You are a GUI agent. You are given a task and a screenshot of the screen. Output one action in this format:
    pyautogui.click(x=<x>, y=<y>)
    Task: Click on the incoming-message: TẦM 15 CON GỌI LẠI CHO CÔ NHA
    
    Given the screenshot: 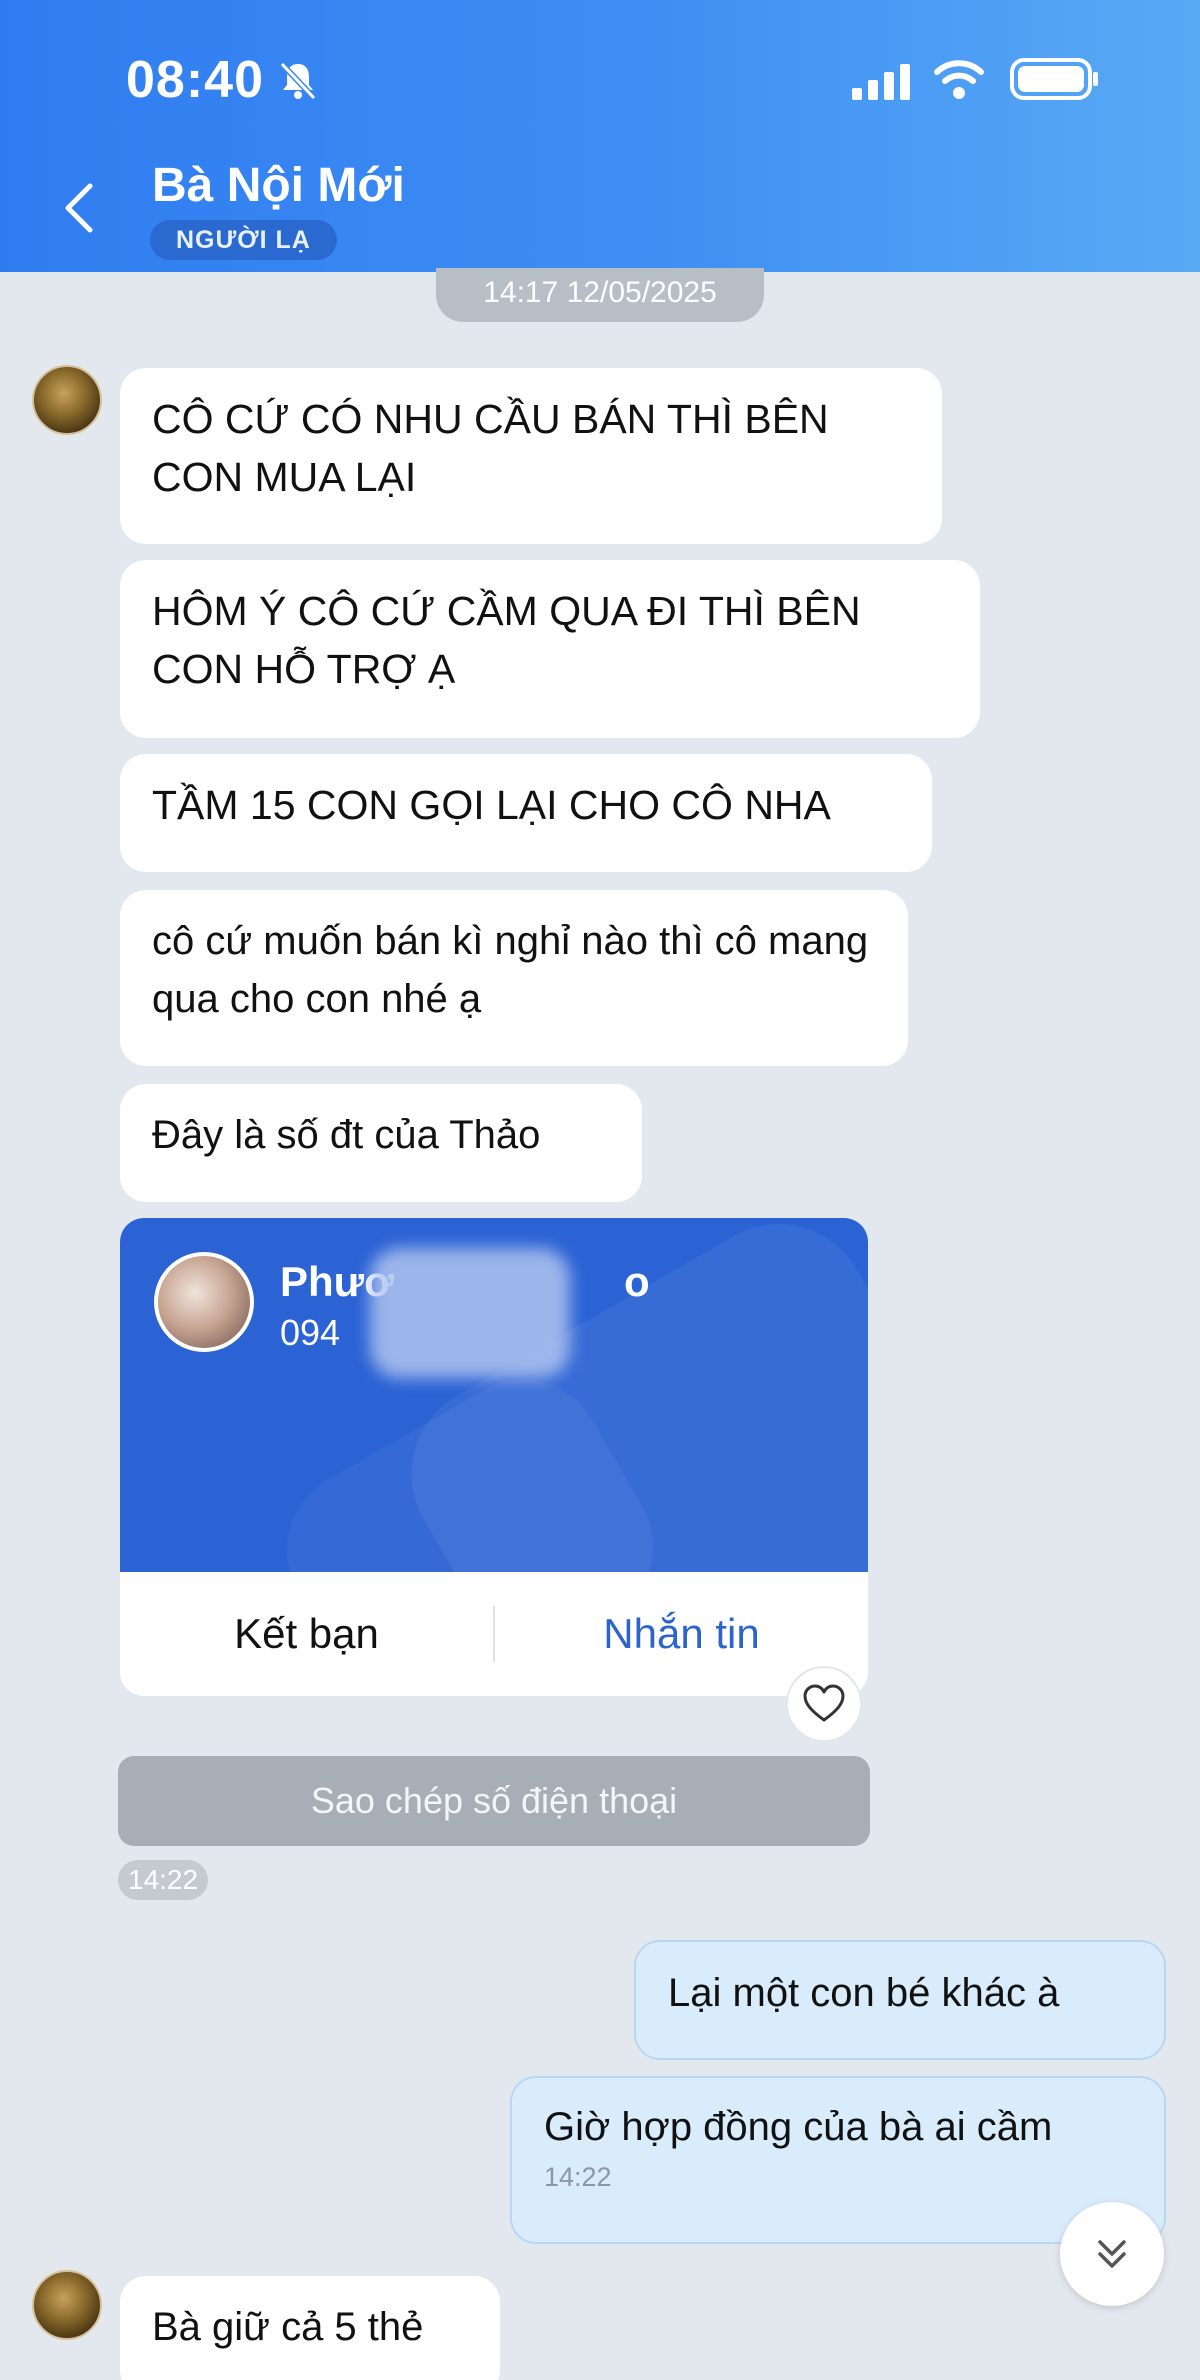 What is the action you would take?
    pyautogui.click(x=526, y=813)
    